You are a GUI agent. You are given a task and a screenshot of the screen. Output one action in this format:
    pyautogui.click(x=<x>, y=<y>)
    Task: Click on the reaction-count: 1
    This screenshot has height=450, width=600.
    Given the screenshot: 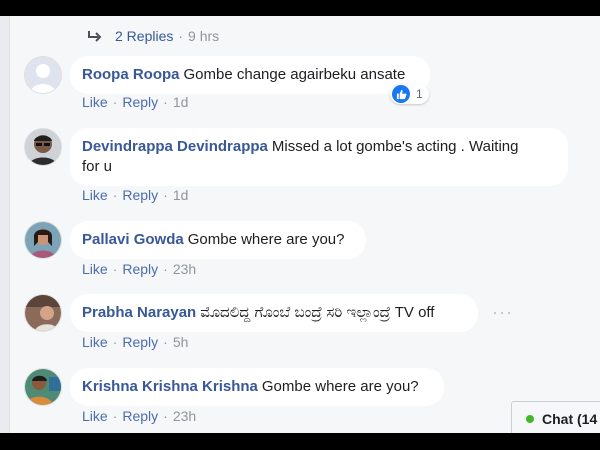 What is the action you would take?
    pyautogui.click(x=419, y=94)
    